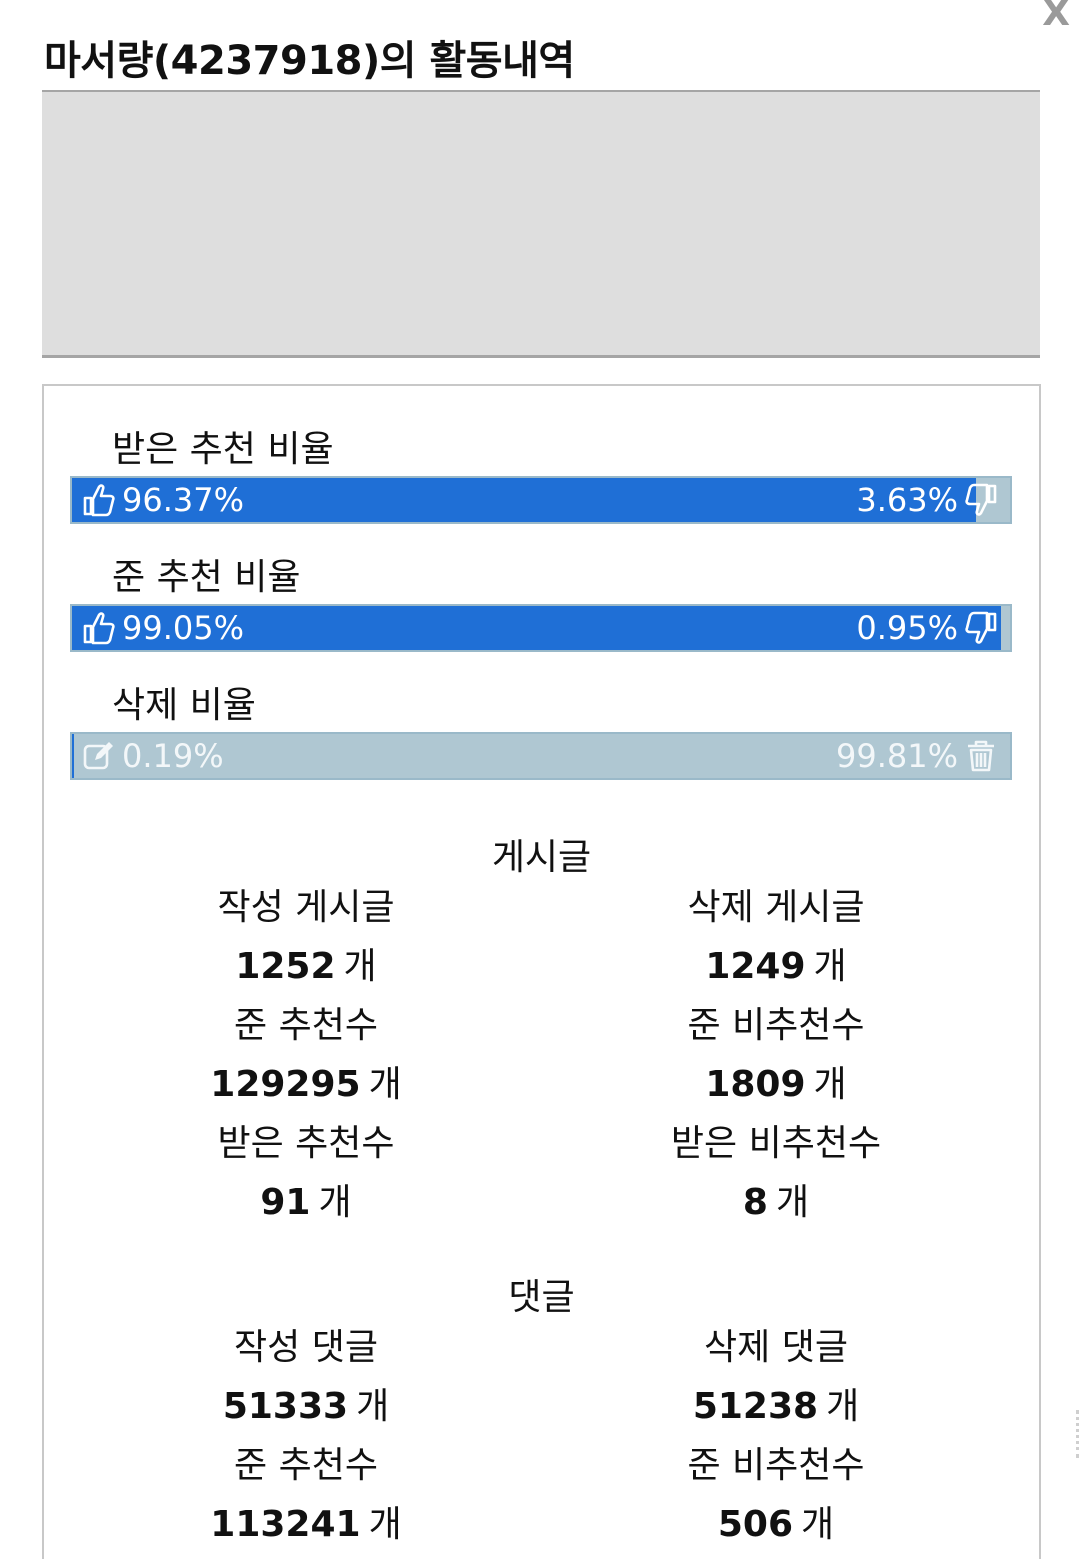 This screenshot has width=1080, height=1559. Describe the element at coordinates (541, 1297) in the screenshot. I see `comments-section-title: 댓글` at that location.